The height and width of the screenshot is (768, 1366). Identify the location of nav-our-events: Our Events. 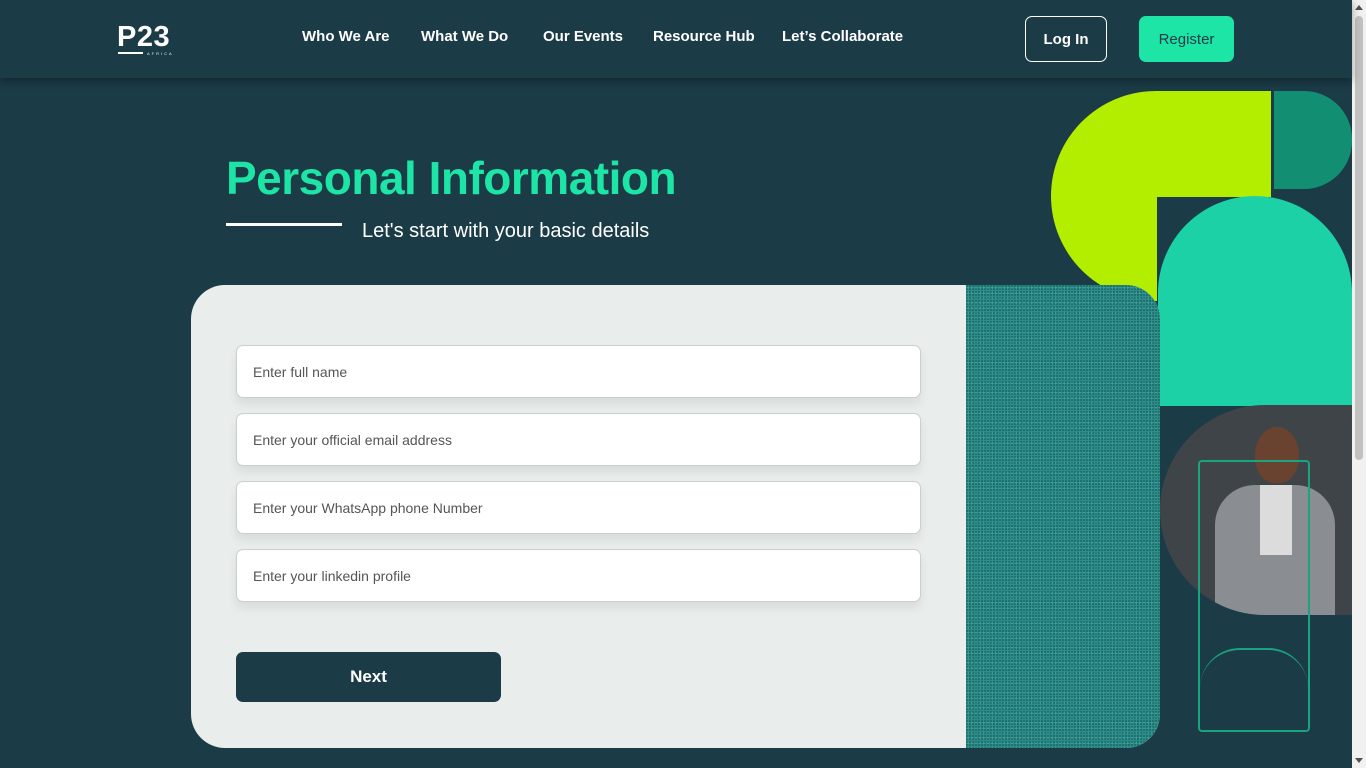
(583, 36).